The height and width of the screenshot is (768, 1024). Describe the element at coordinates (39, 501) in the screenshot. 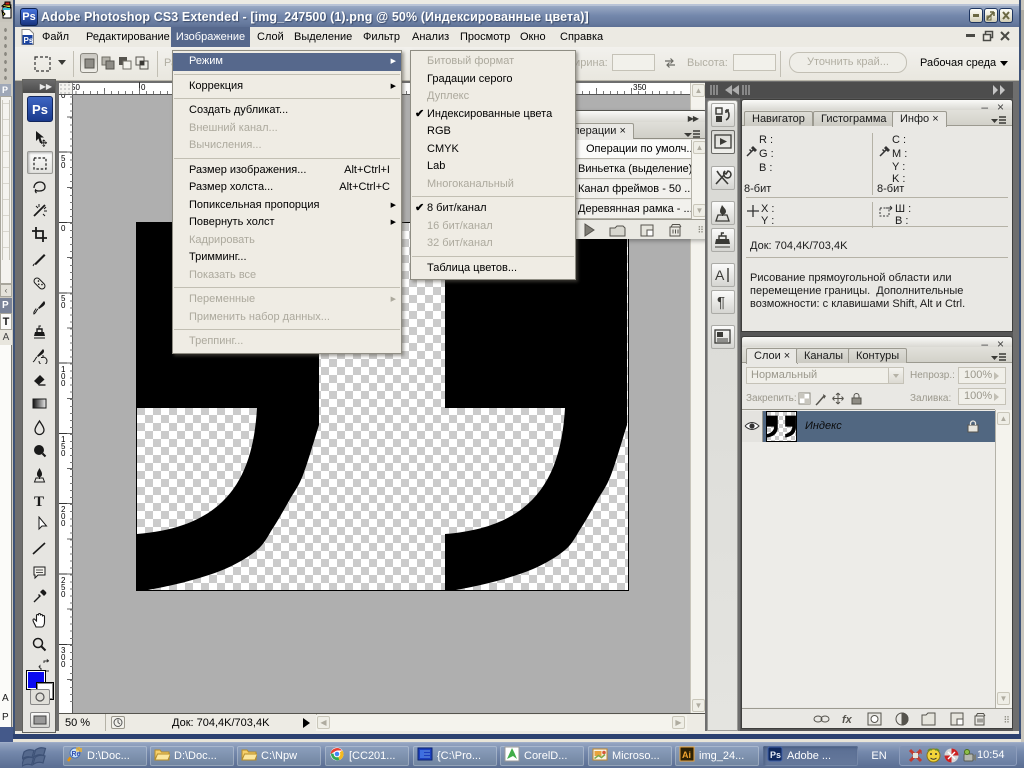

I see `svg-text: T` at that location.